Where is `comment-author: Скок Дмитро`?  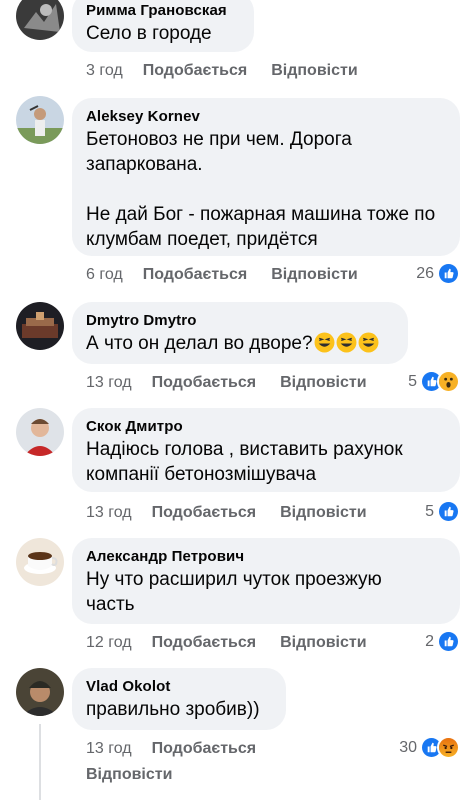
comment-author: Скок Дмитро is located at coordinates (266, 427).